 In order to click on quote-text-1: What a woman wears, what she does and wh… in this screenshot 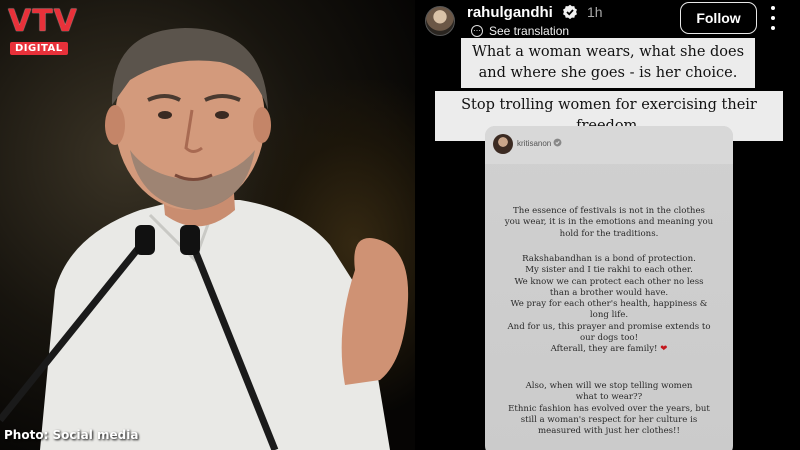, I will do `click(608, 63)`.